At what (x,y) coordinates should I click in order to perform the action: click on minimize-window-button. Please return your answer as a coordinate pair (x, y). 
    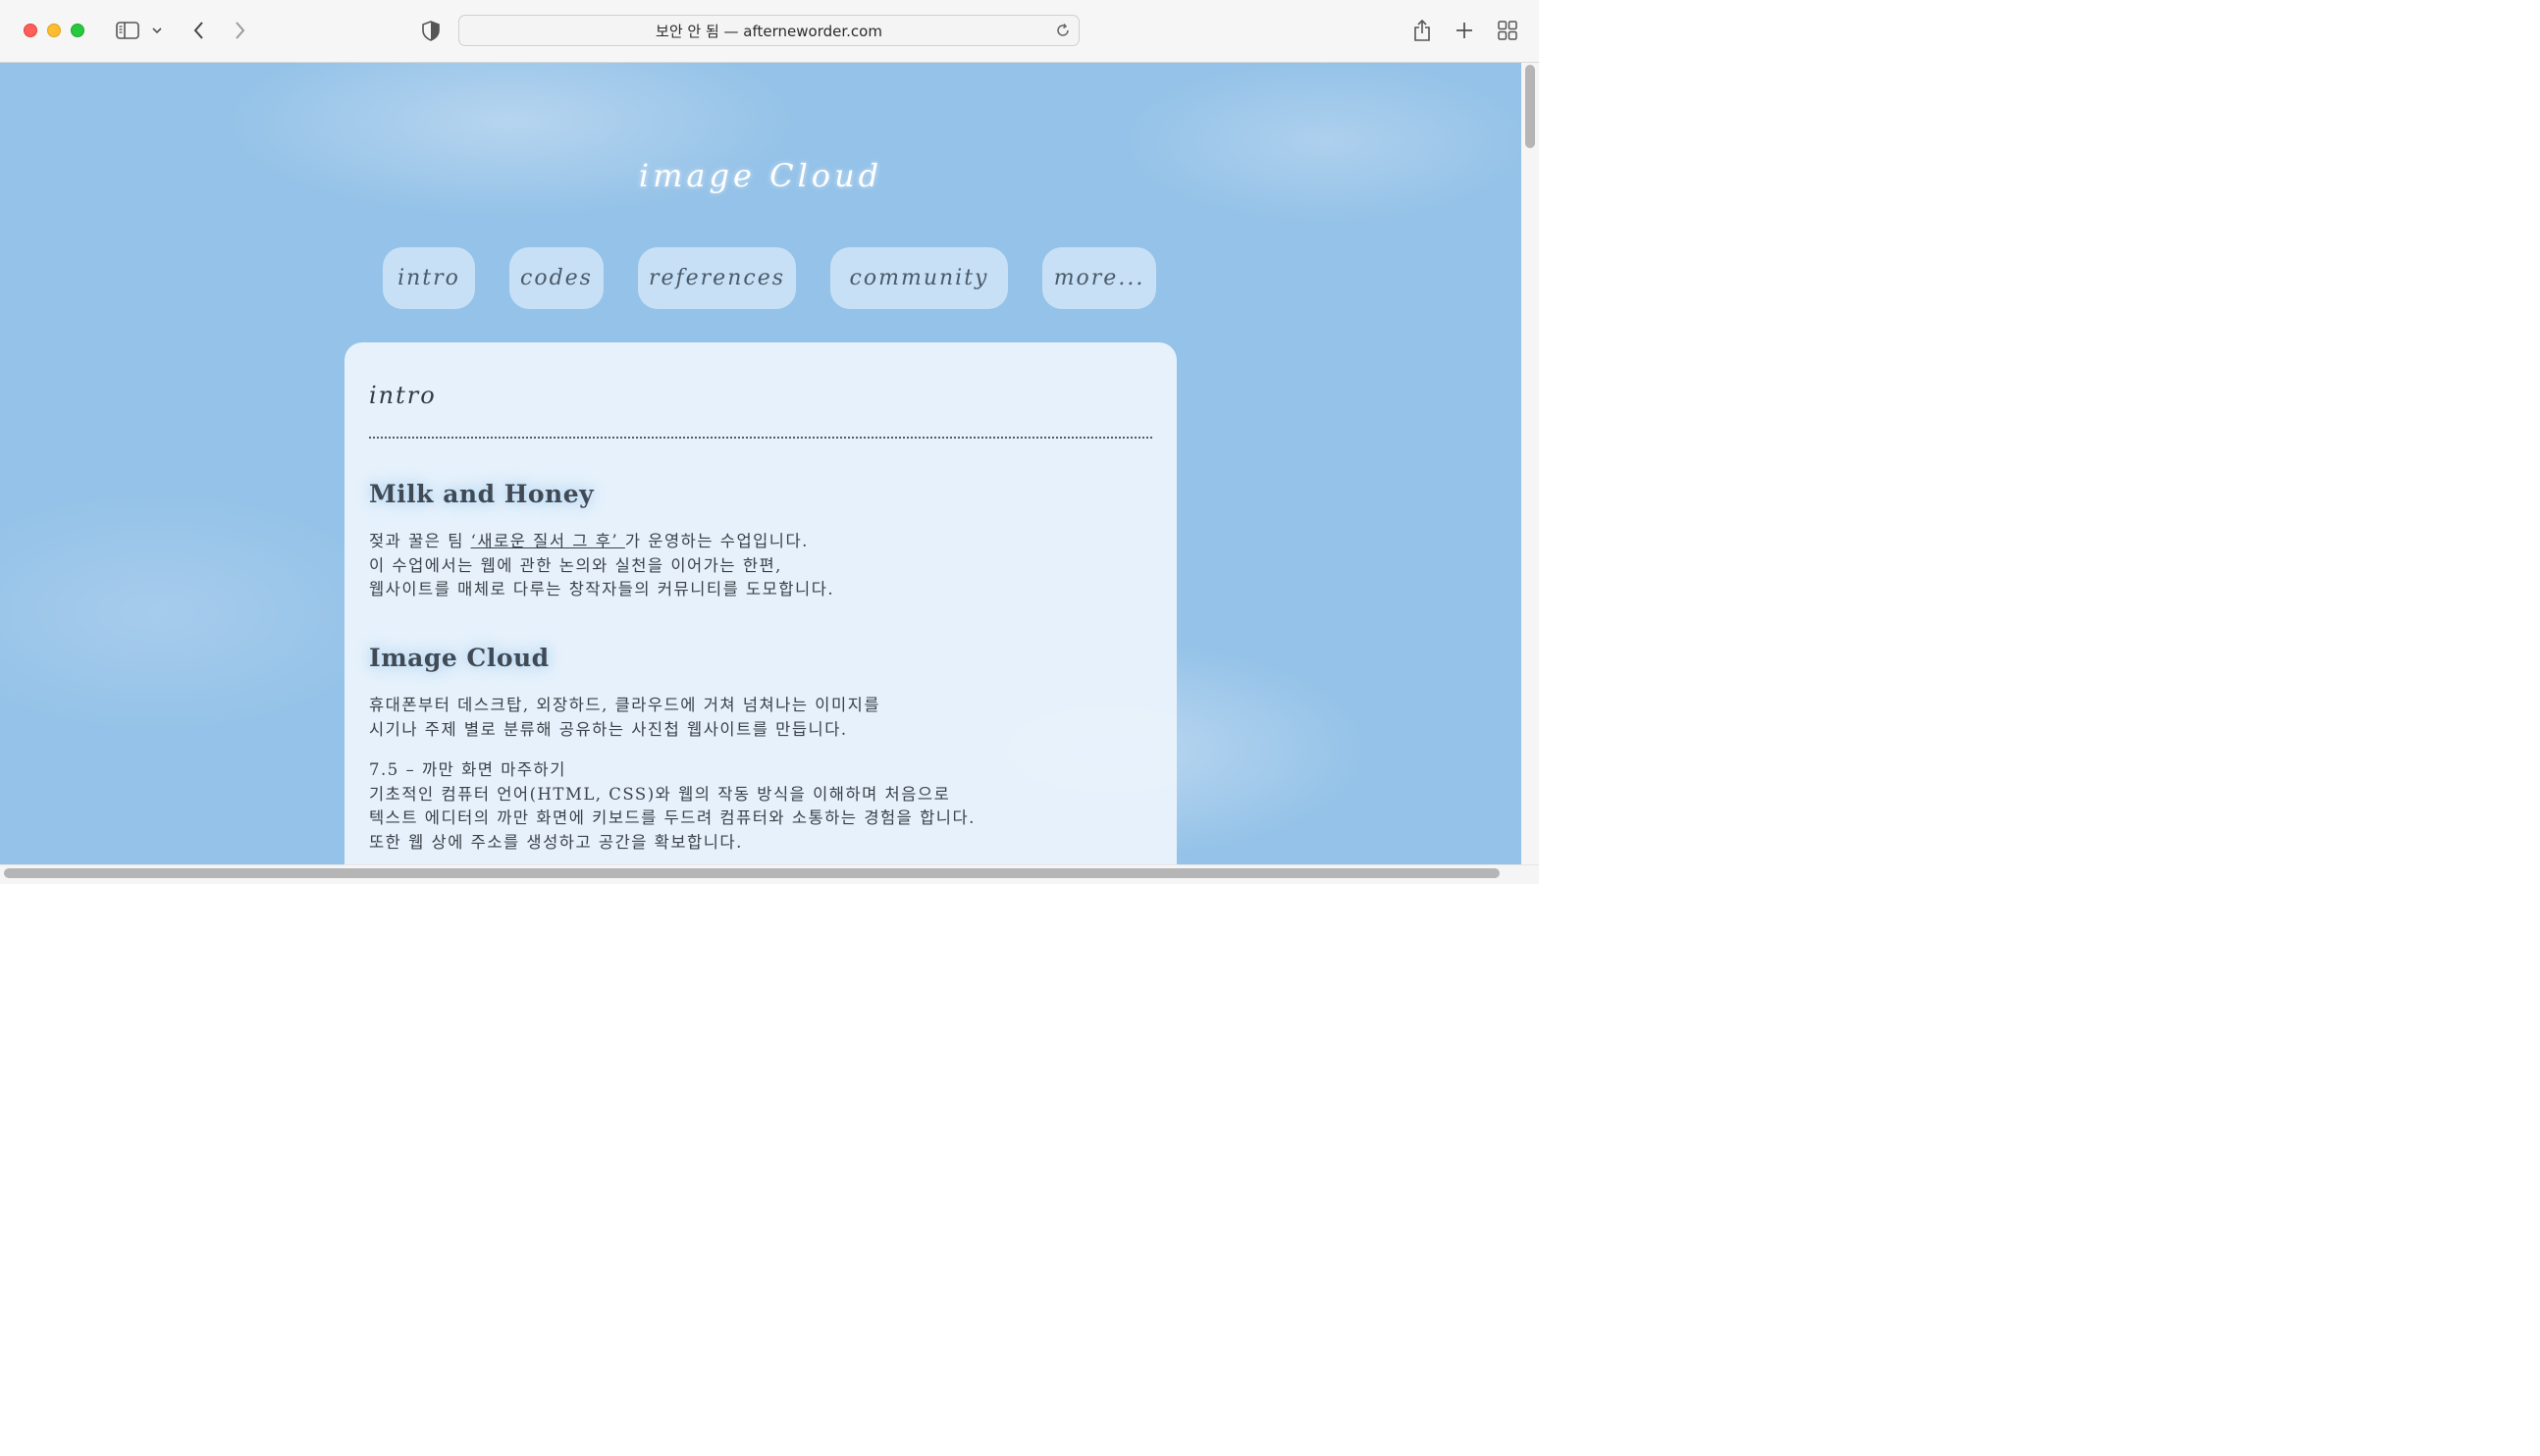
    Looking at the image, I should click on (54, 30).